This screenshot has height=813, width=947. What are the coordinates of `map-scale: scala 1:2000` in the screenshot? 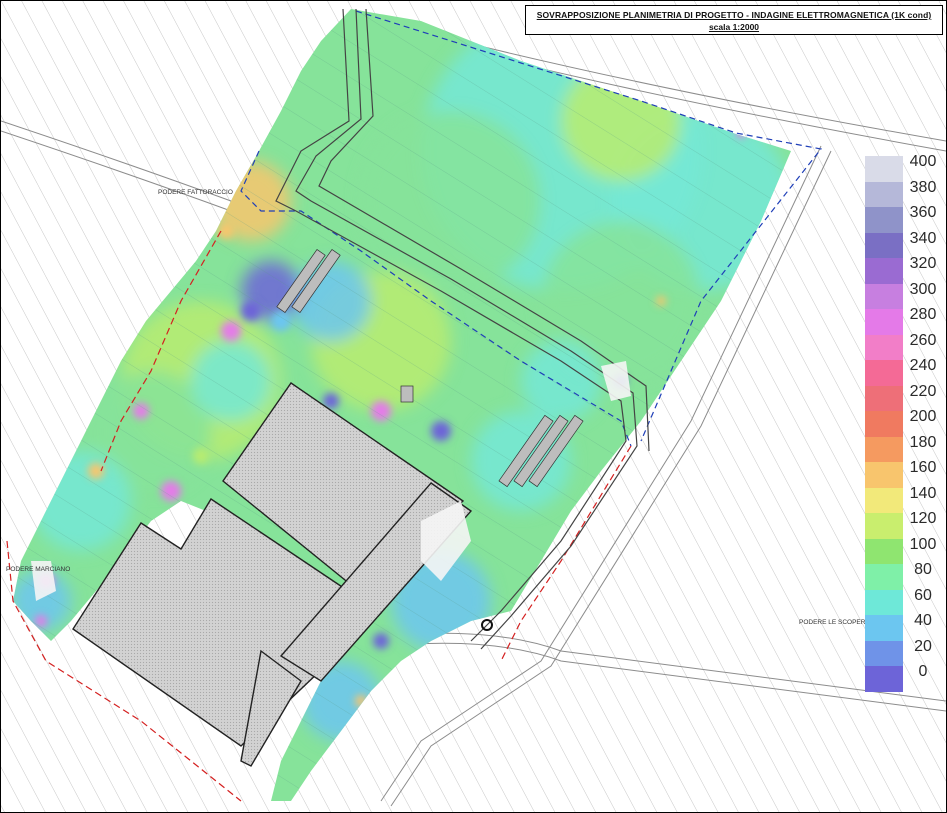 It's located at (734, 27).